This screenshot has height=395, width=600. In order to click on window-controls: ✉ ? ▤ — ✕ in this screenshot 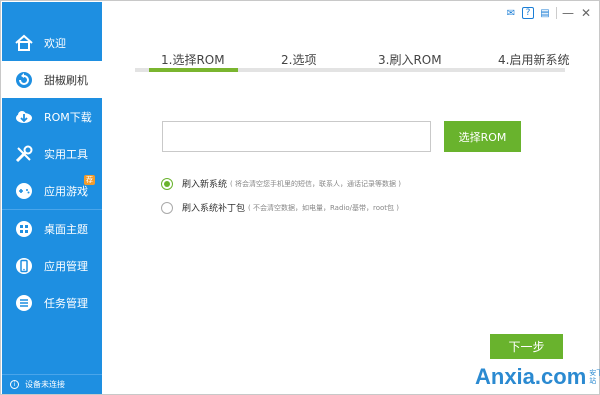, I will do `click(548, 13)`.